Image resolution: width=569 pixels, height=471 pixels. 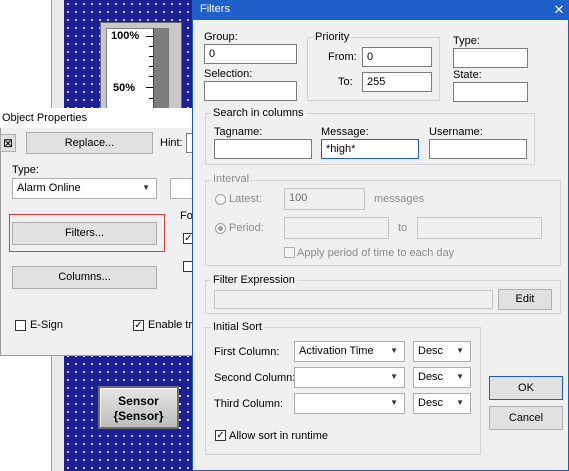 I want to click on second-column-select: ▼, so click(x=349, y=377).